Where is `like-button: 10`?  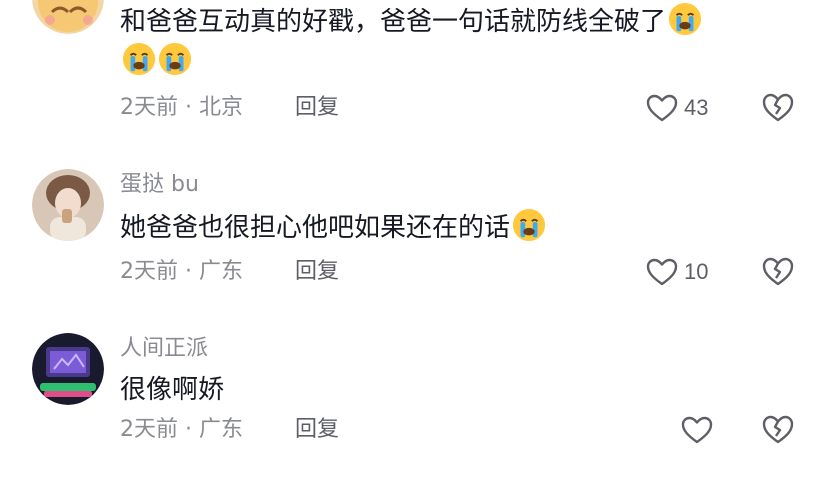 like-button: 10 is located at coordinates (677, 272).